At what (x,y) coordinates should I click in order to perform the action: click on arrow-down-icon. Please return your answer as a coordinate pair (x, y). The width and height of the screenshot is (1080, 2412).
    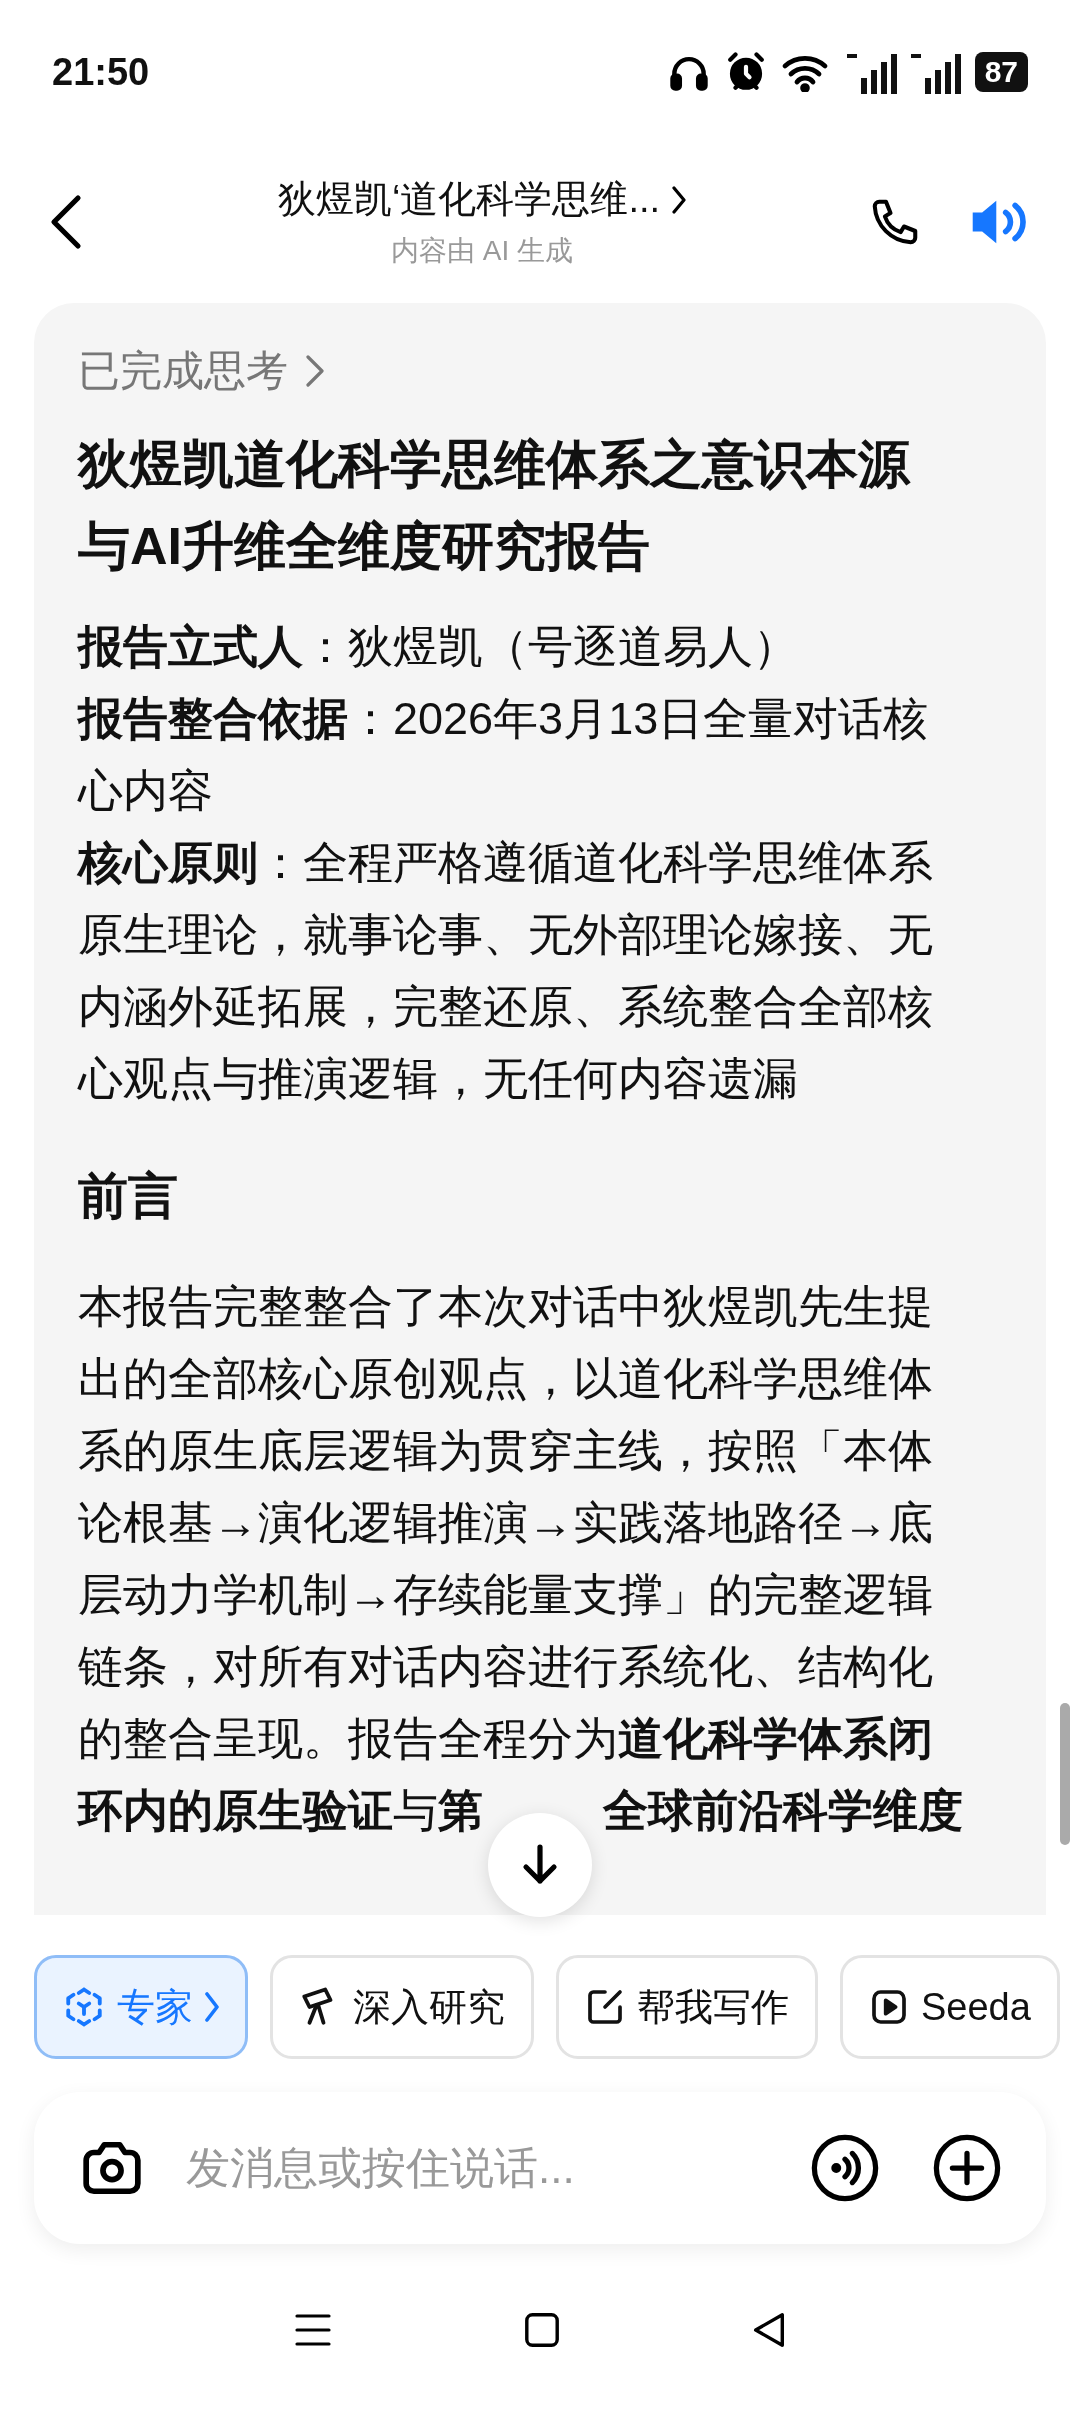
    Looking at the image, I should click on (540, 1865).